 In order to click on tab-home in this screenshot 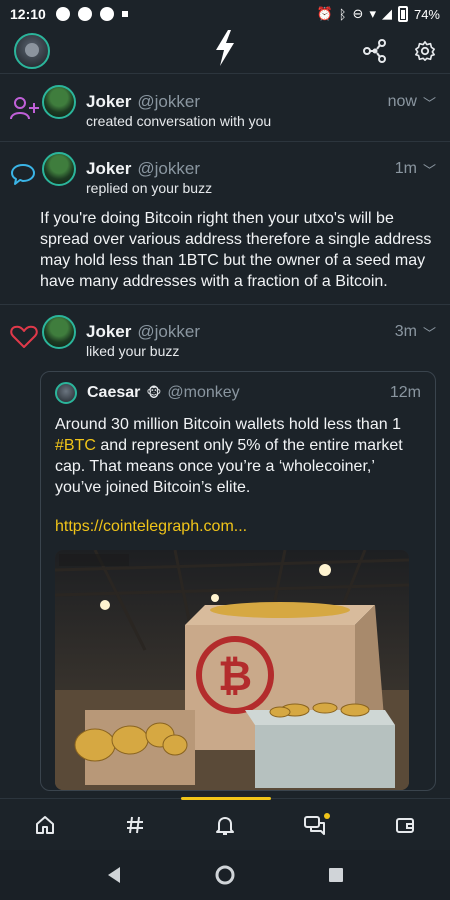, I will do `click(45, 825)`.